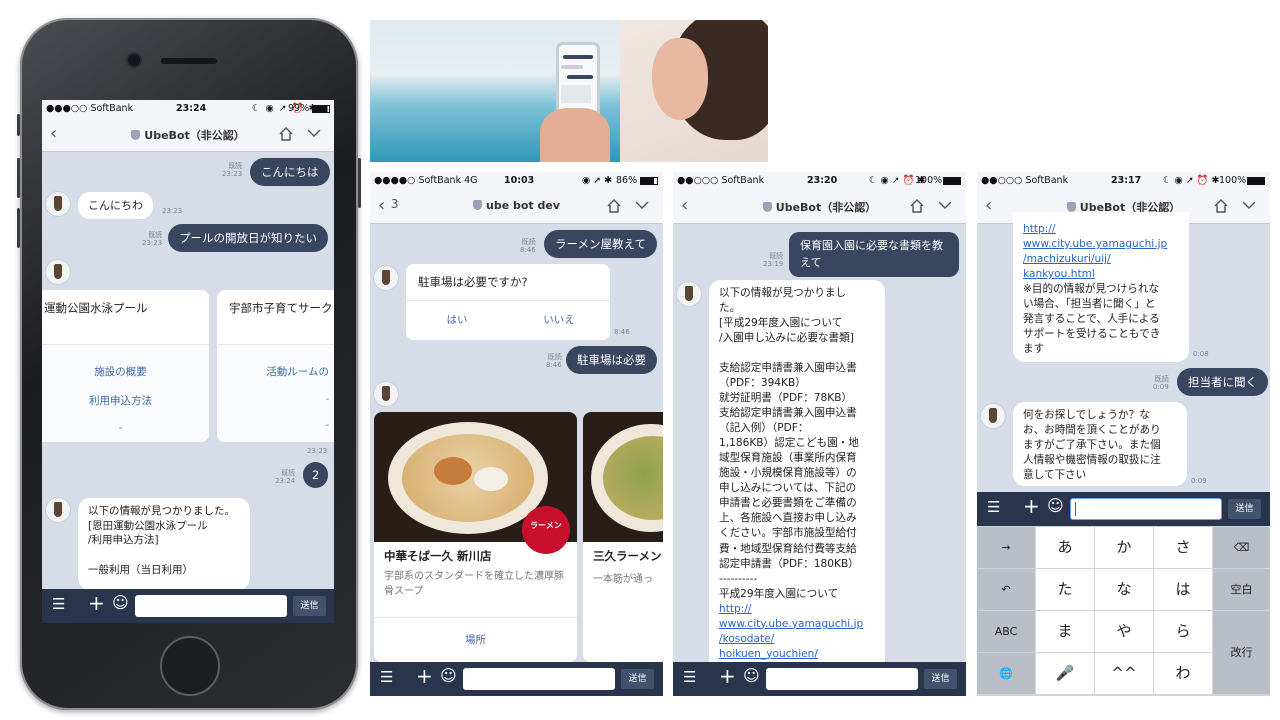  I want to click on key-r2-1: た, so click(1065, 589).